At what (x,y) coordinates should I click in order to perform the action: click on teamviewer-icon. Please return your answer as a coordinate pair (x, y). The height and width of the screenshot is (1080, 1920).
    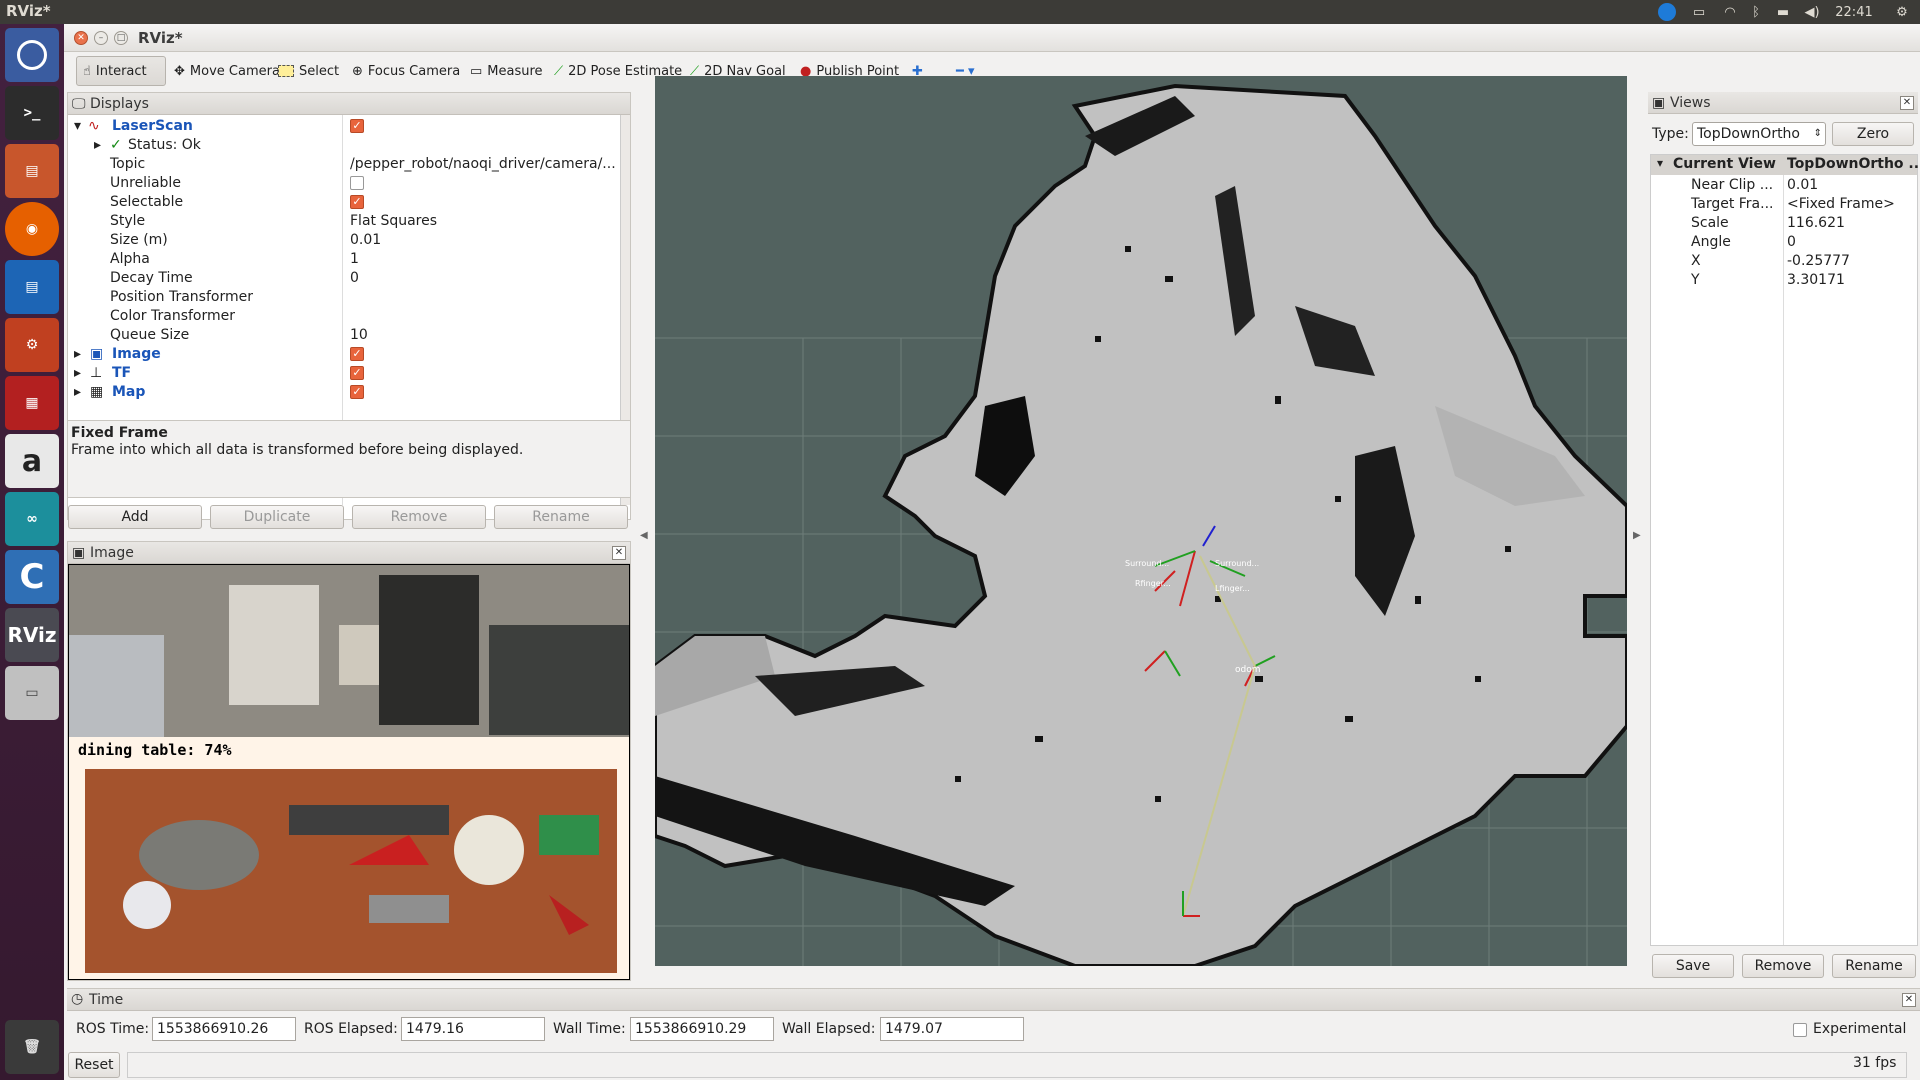
    Looking at the image, I should click on (1667, 12).